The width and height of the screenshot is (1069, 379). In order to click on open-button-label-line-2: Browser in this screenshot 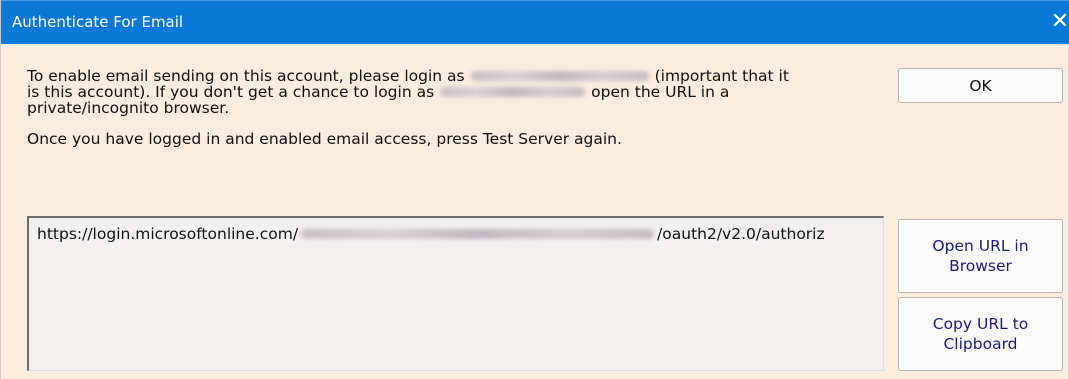, I will do `click(980, 266)`.